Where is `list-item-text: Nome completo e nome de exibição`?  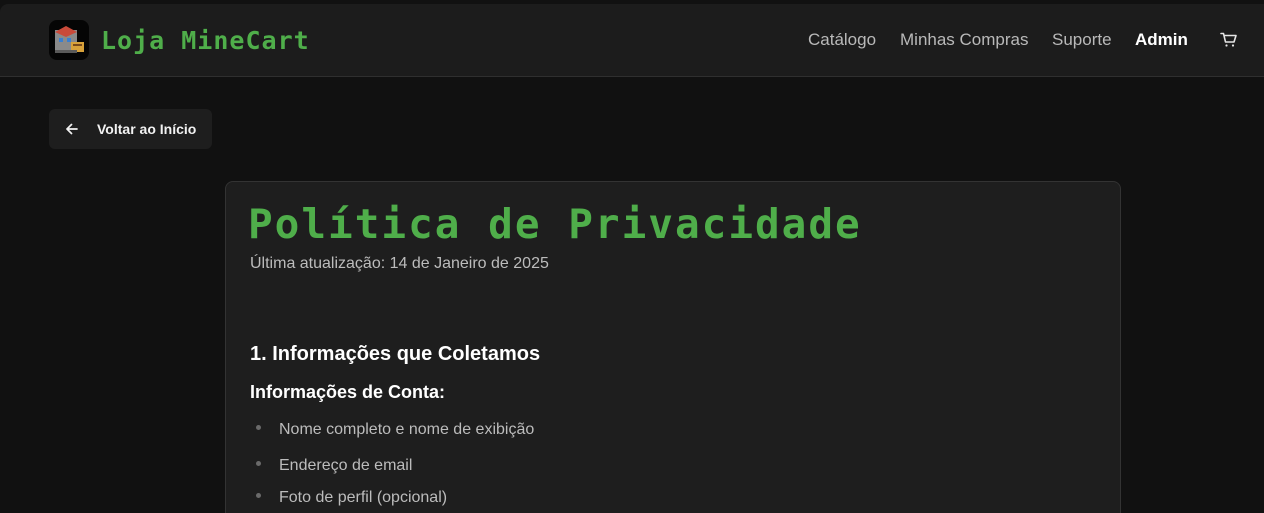 list-item-text: Nome completo e nome de exibição is located at coordinates (407, 429).